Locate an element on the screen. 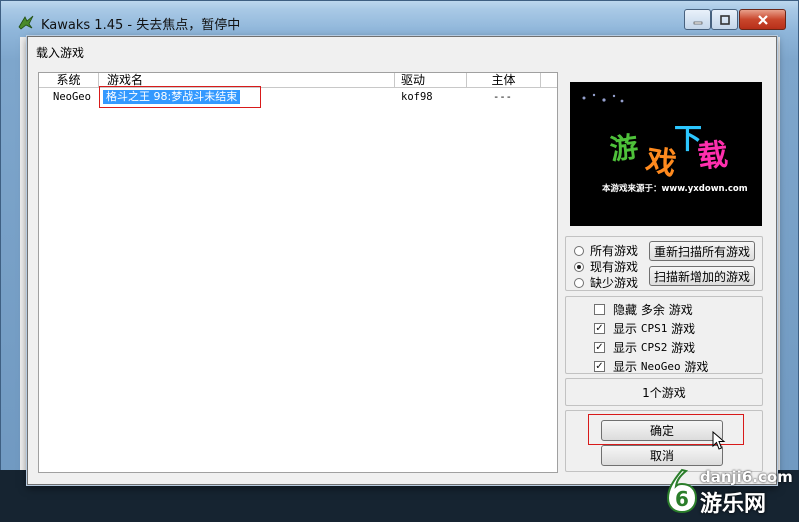 The width and height of the screenshot is (799, 522). radio-button-selected is located at coordinates (579, 266).